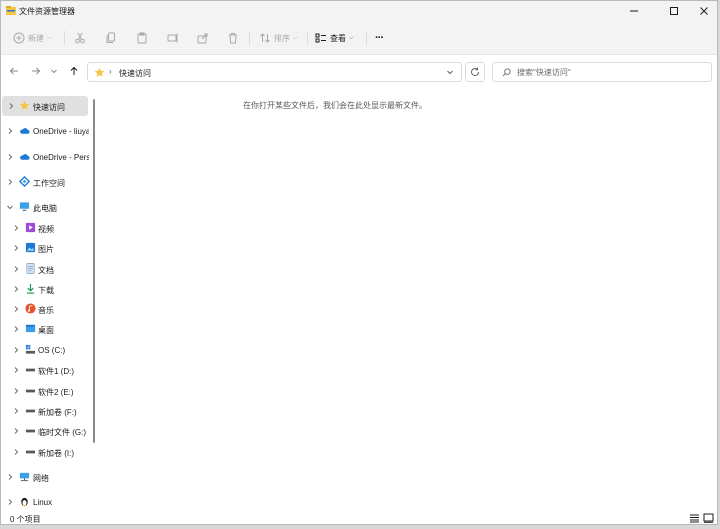 The height and width of the screenshot is (529, 720). Describe the element at coordinates (45, 106) in the screenshot. I see `sidebar-item-quick-access: 快速访问` at that location.